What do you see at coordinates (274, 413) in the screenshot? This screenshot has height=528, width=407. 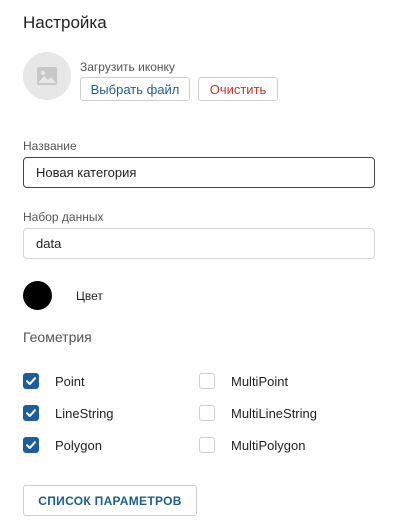 I see `checkbox-label: MultiLineString` at bounding box center [274, 413].